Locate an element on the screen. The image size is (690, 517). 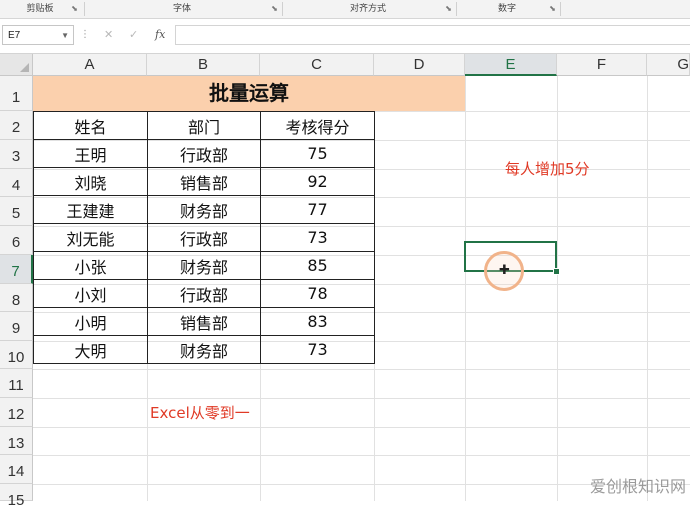
enter-check-icon: ✓ is located at coordinates (133, 35).